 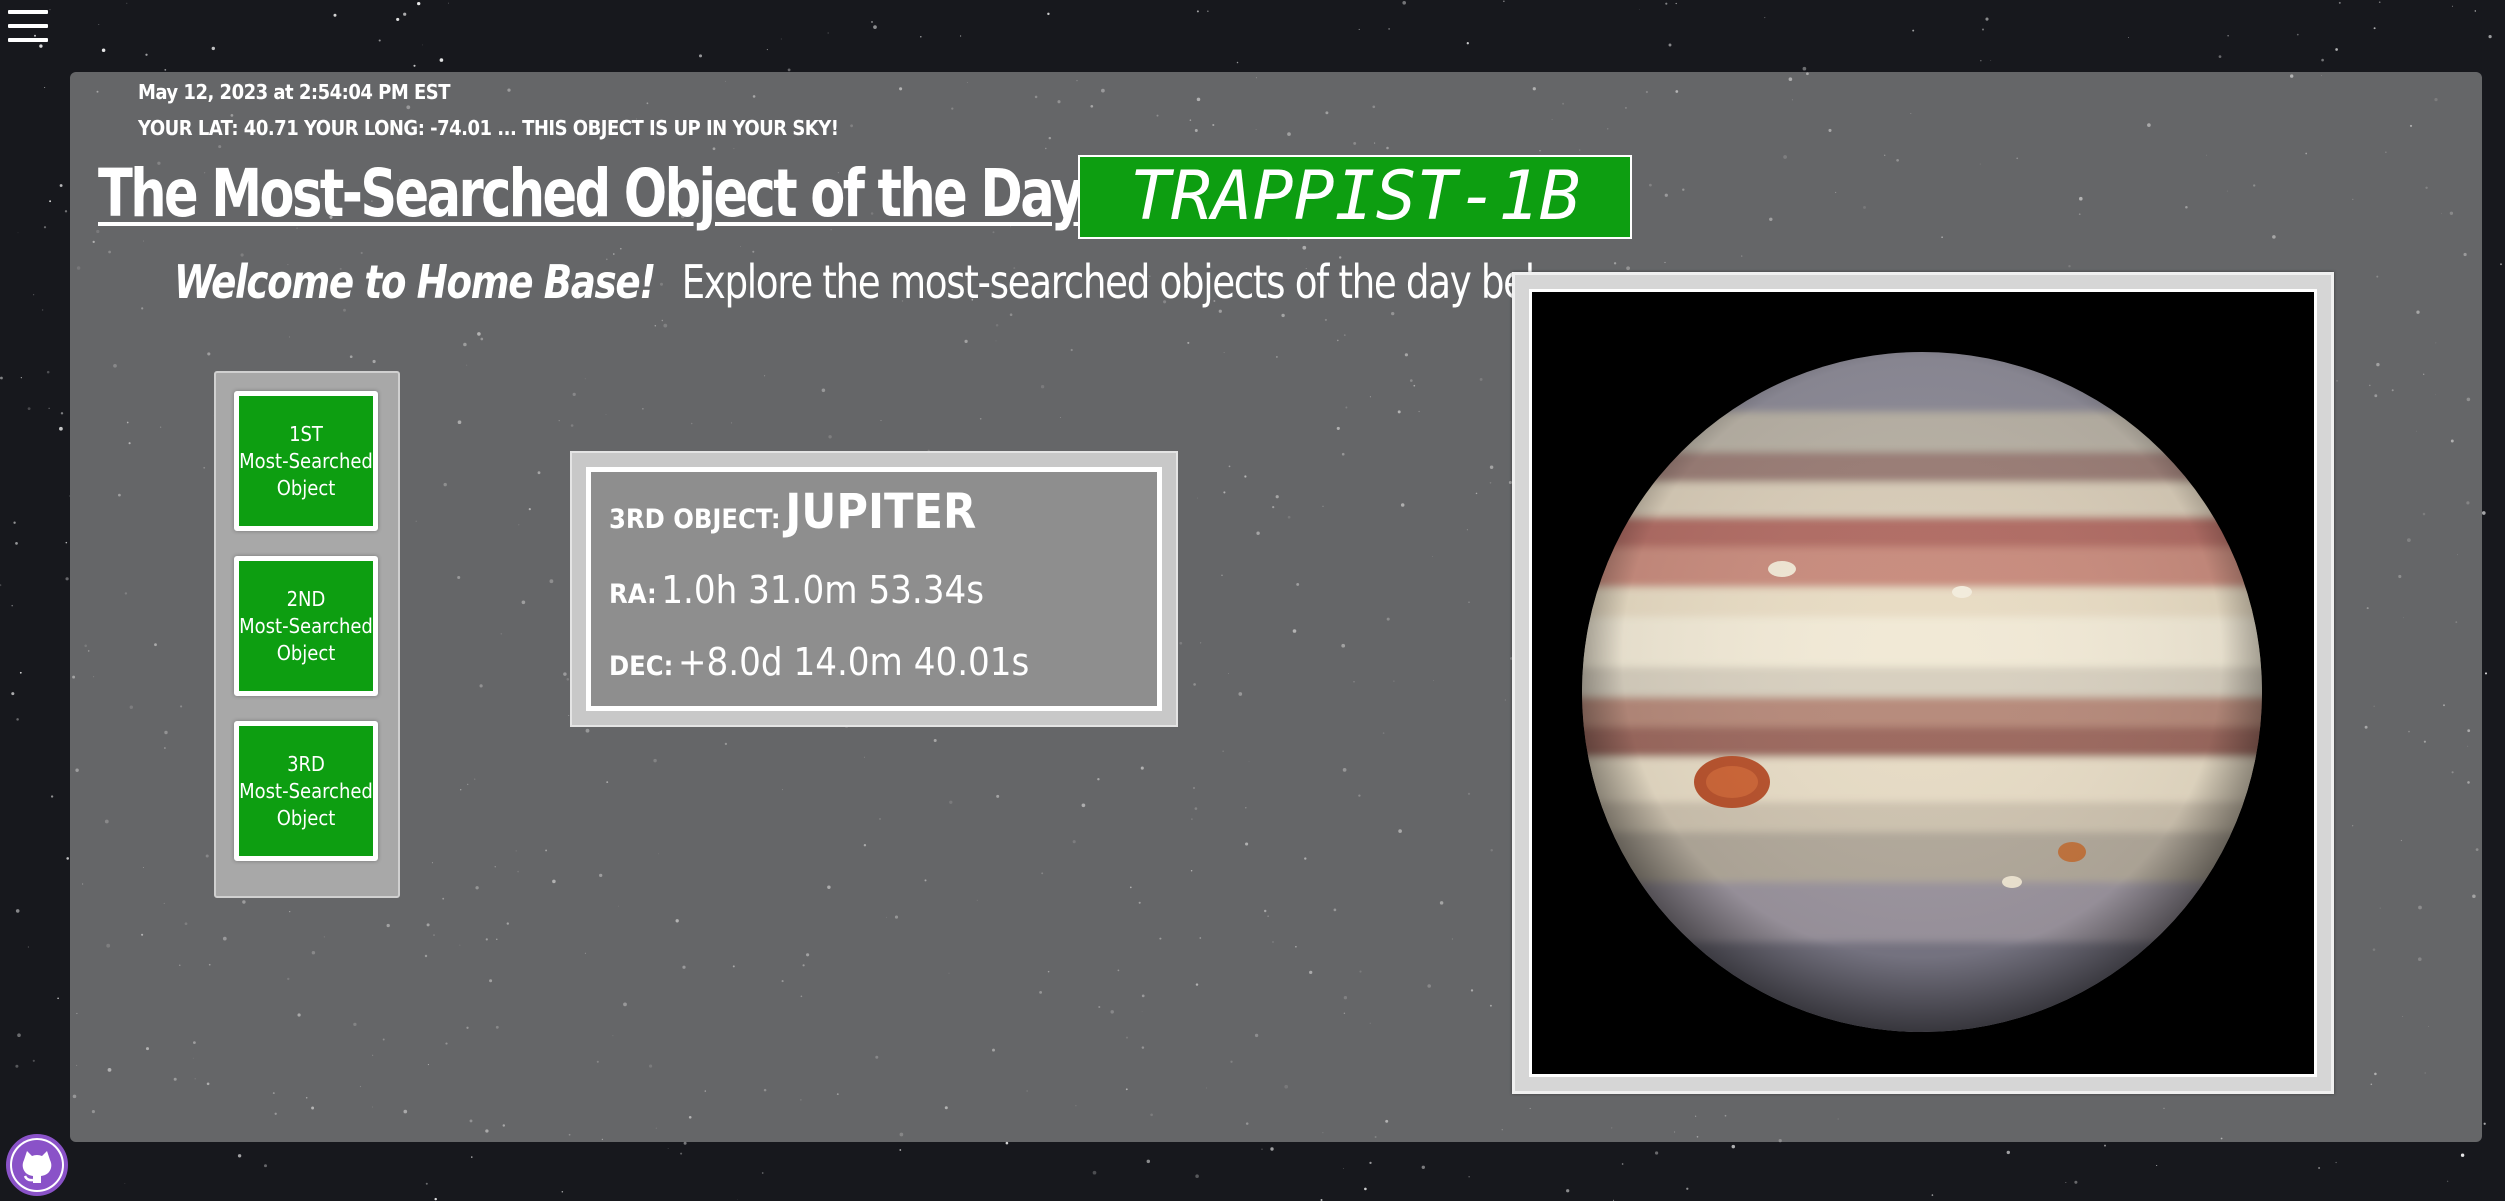 What do you see at coordinates (306, 598) in the screenshot?
I see `button-rank: 2ND` at bounding box center [306, 598].